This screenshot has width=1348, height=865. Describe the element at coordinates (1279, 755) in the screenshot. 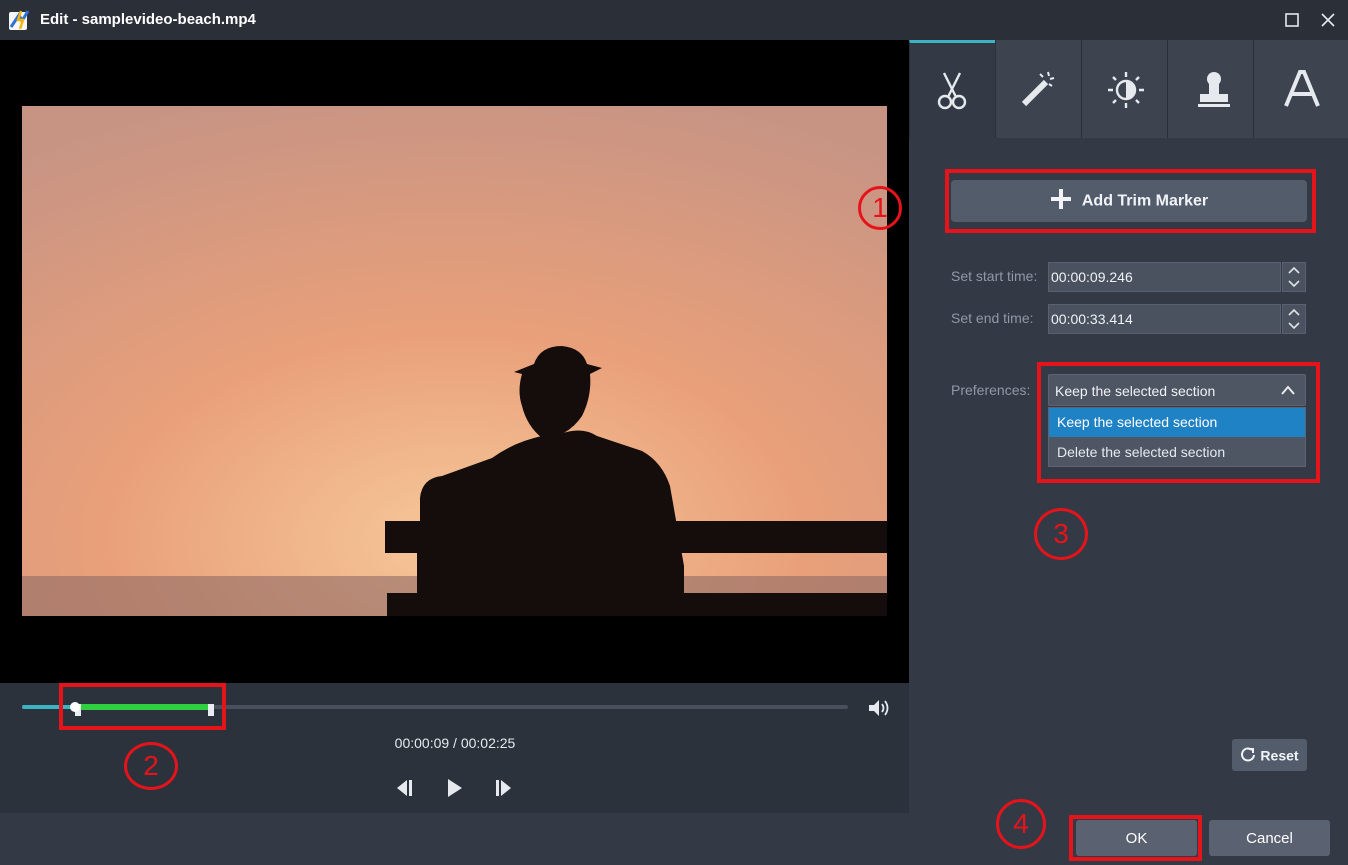

I see `reset-label: Reset` at that location.